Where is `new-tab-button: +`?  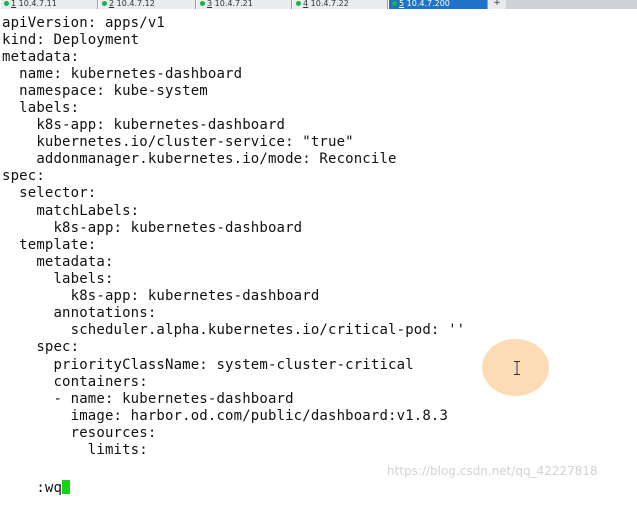
new-tab-button: + is located at coordinates (497, 4).